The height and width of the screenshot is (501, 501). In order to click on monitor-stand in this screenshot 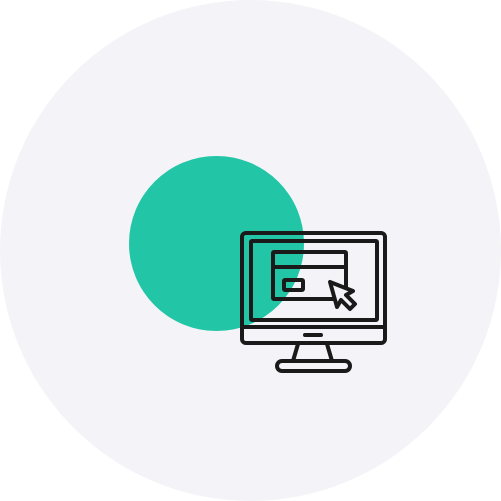, I will do `click(312, 352)`.